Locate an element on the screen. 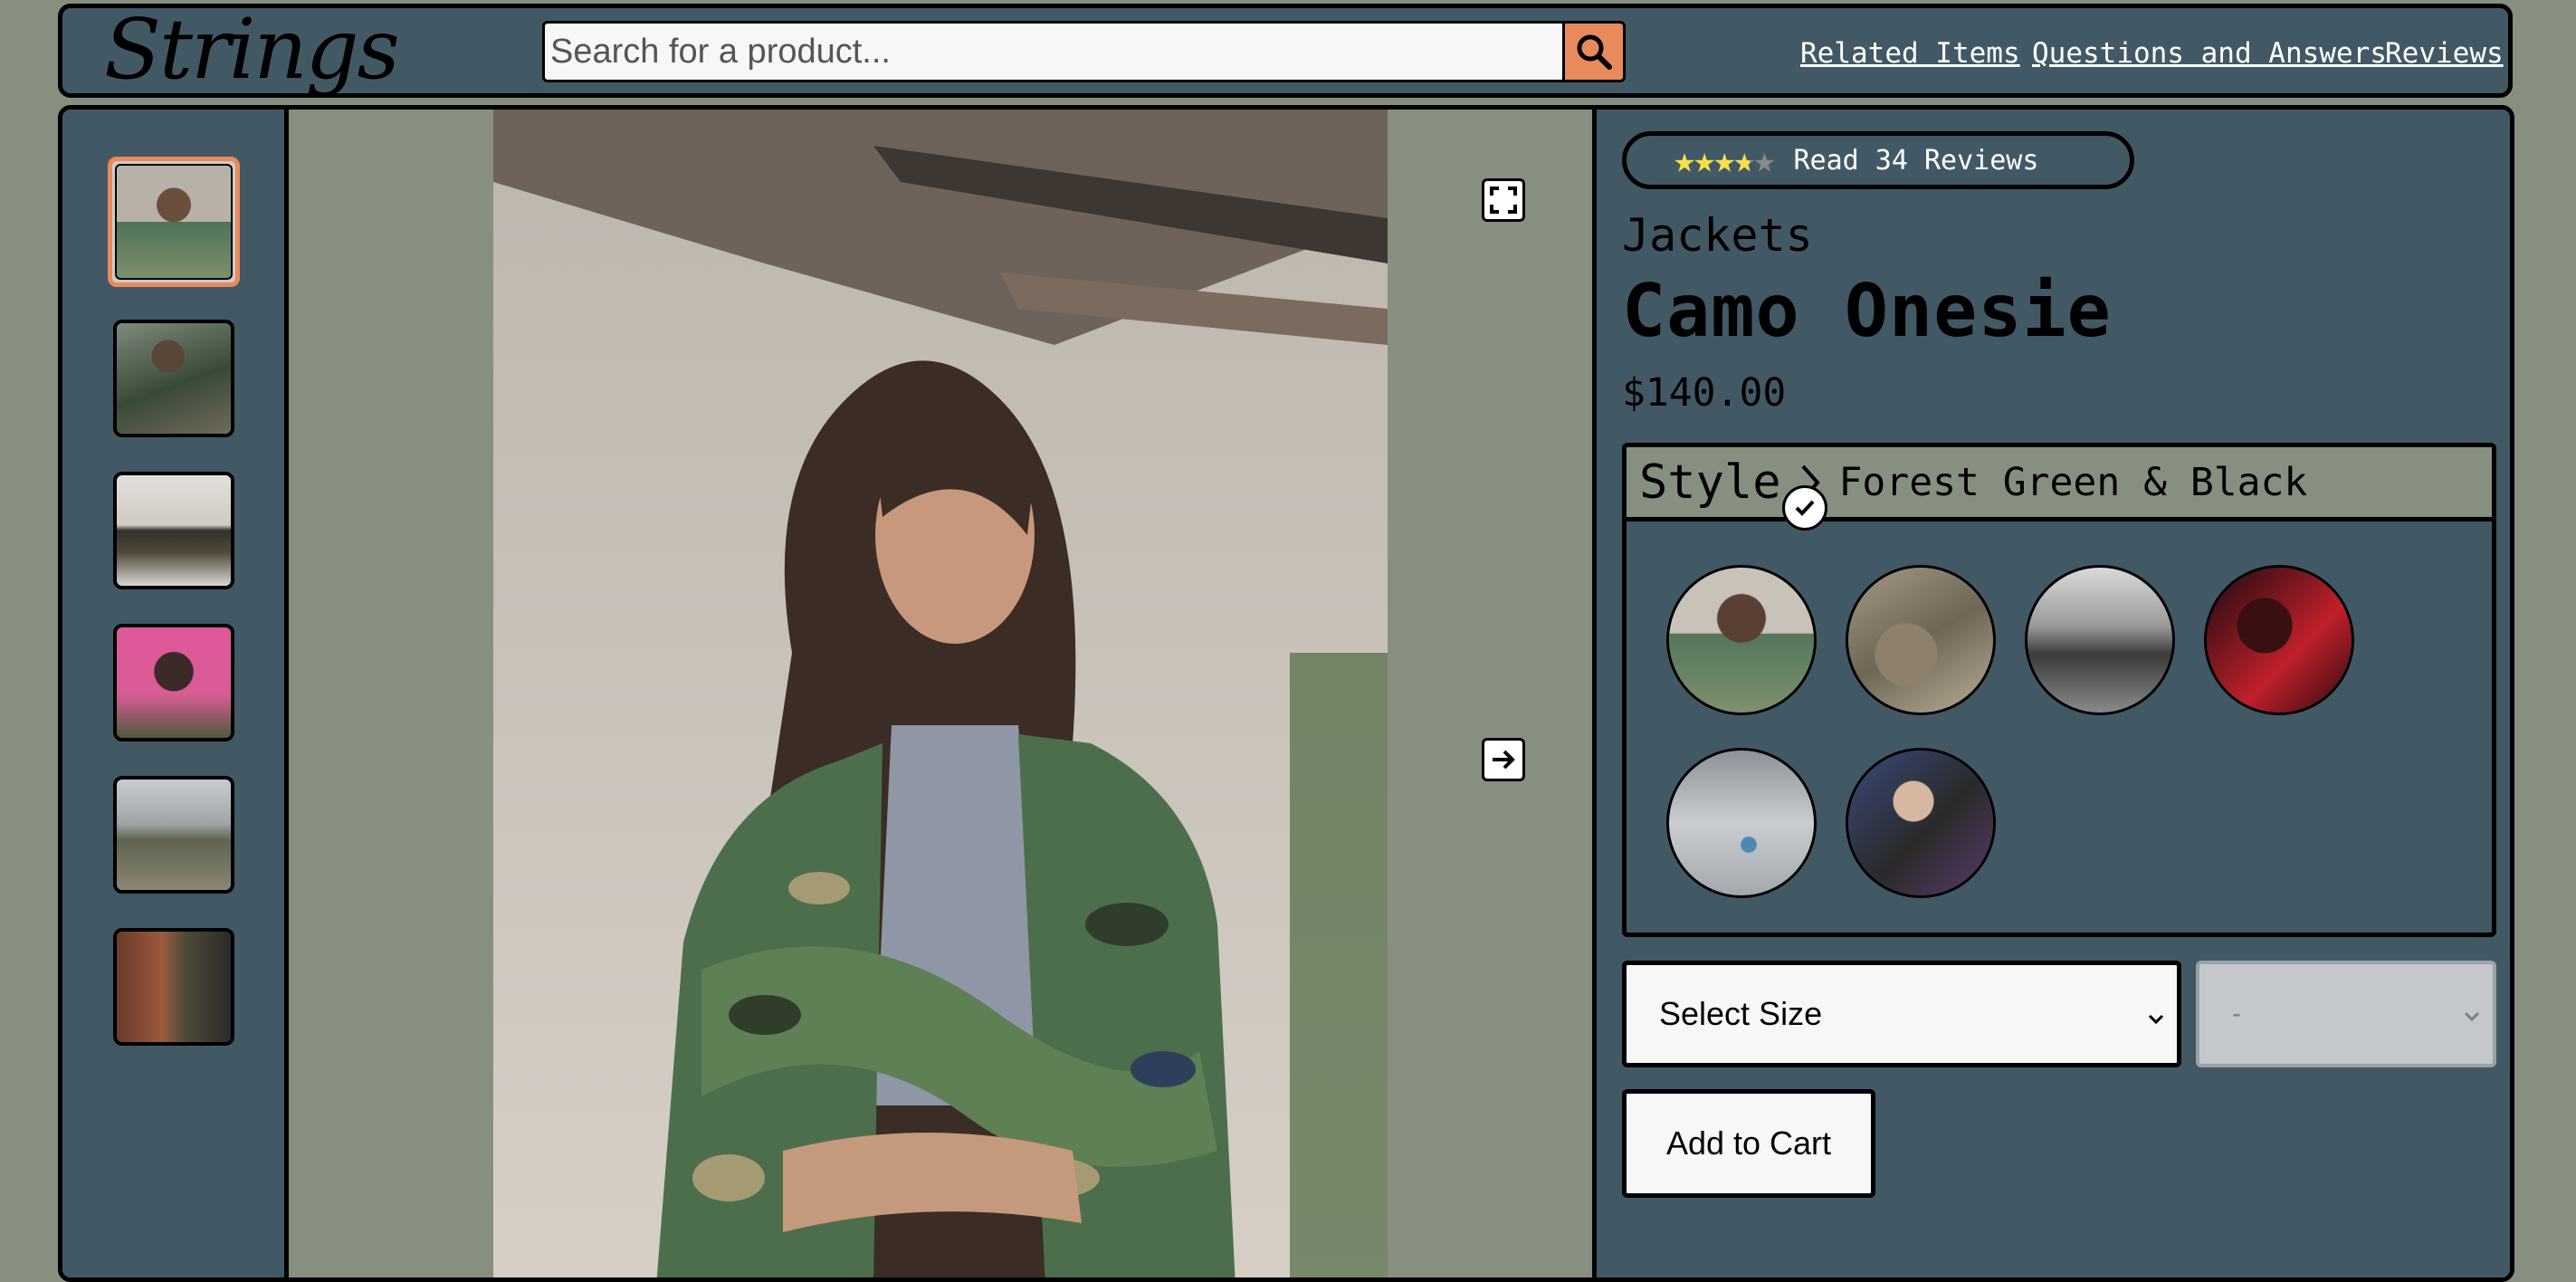  quantity-select: - is located at coordinates (2346, 1014).